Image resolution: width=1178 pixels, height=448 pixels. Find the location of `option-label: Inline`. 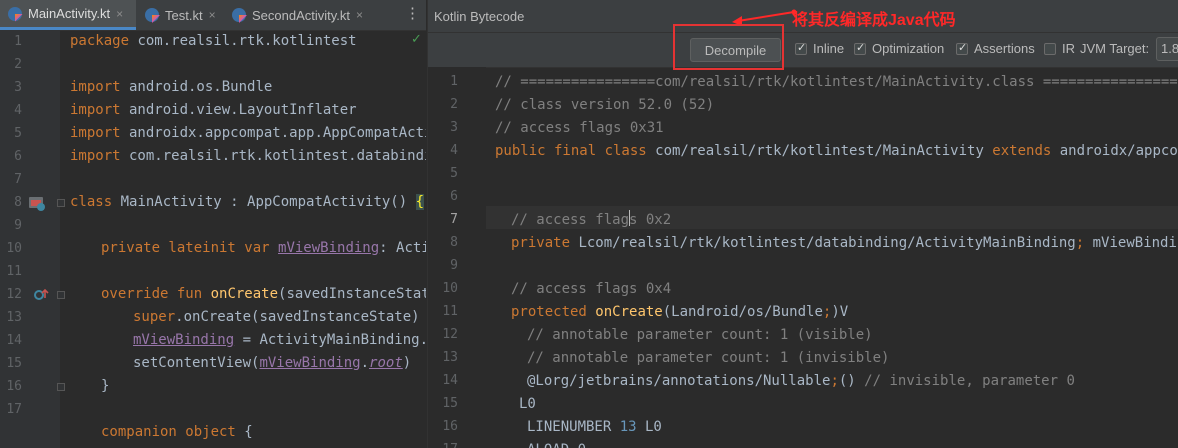

option-label: Inline is located at coordinates (829, 48).